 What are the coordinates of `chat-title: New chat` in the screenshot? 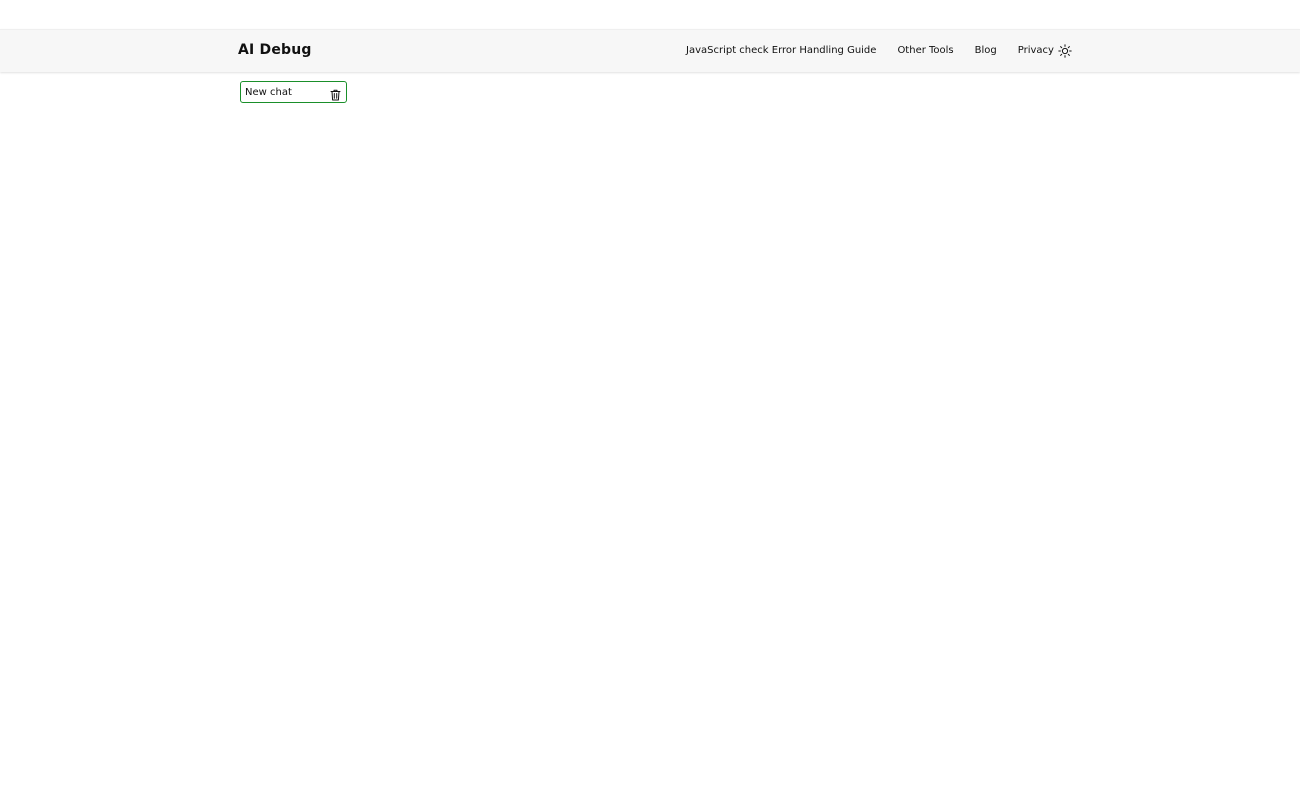 It's located at (268, 92).